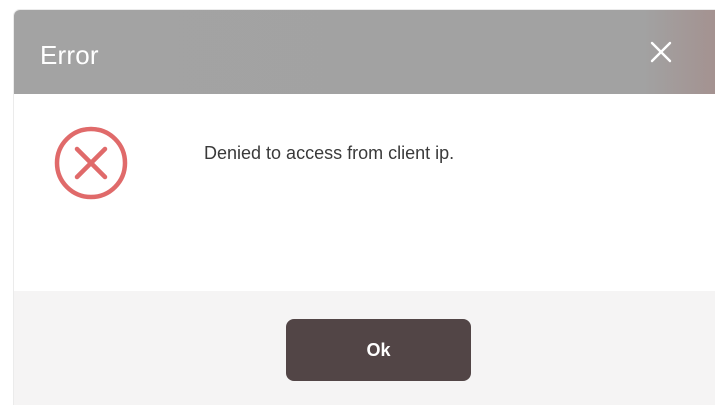 This screenshot has width=715, height=405. I want to click on error-circle-x-icon, so click(91, 163).